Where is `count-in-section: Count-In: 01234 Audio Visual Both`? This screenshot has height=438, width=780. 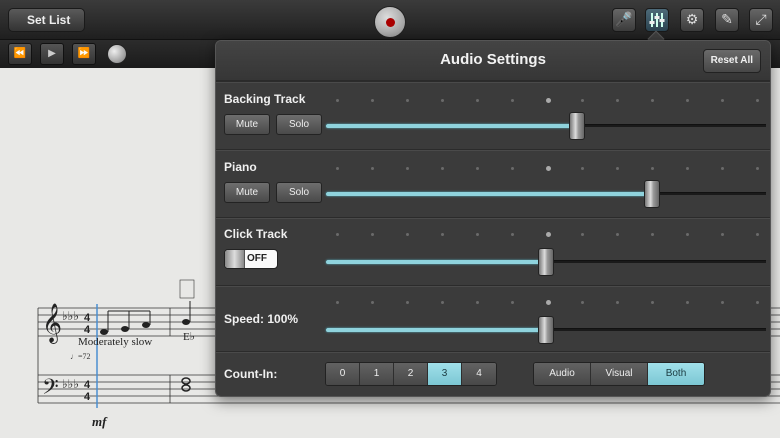
count-in-section: Count-In: 01234 Audio Visual Both is located at coordinates (493, 373).